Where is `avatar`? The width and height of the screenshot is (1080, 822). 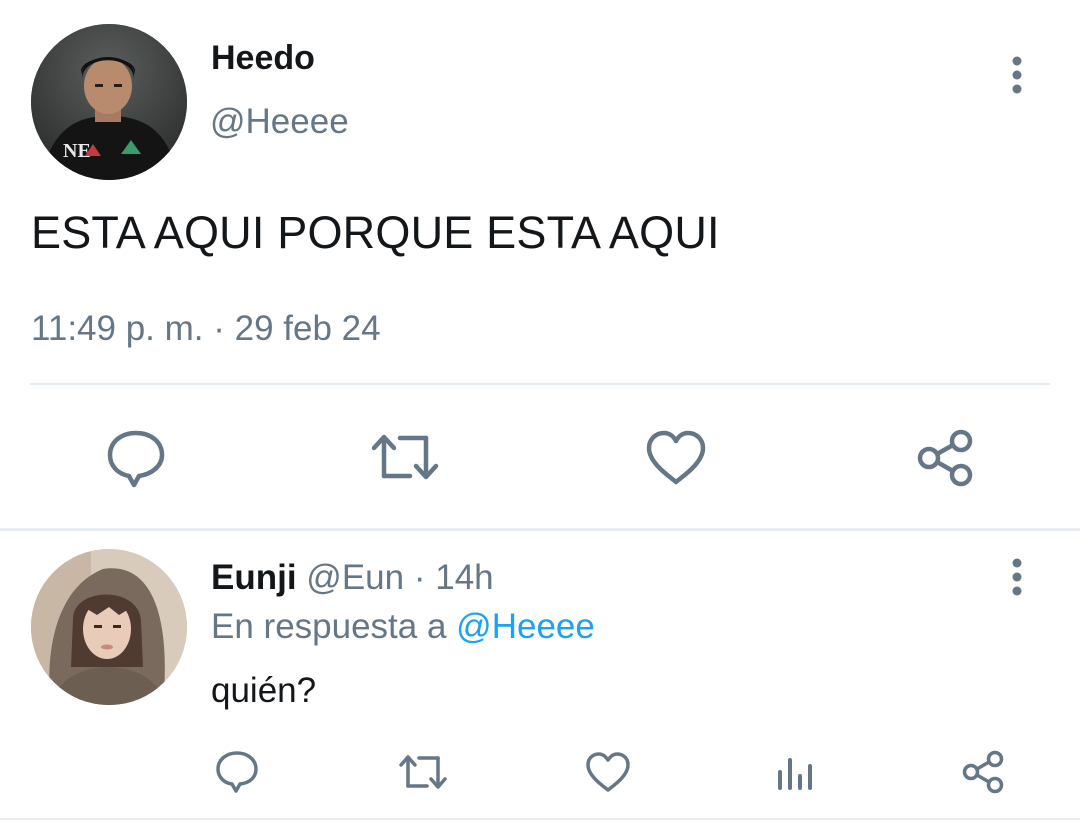
avatar is located at coordinates (109, 627).